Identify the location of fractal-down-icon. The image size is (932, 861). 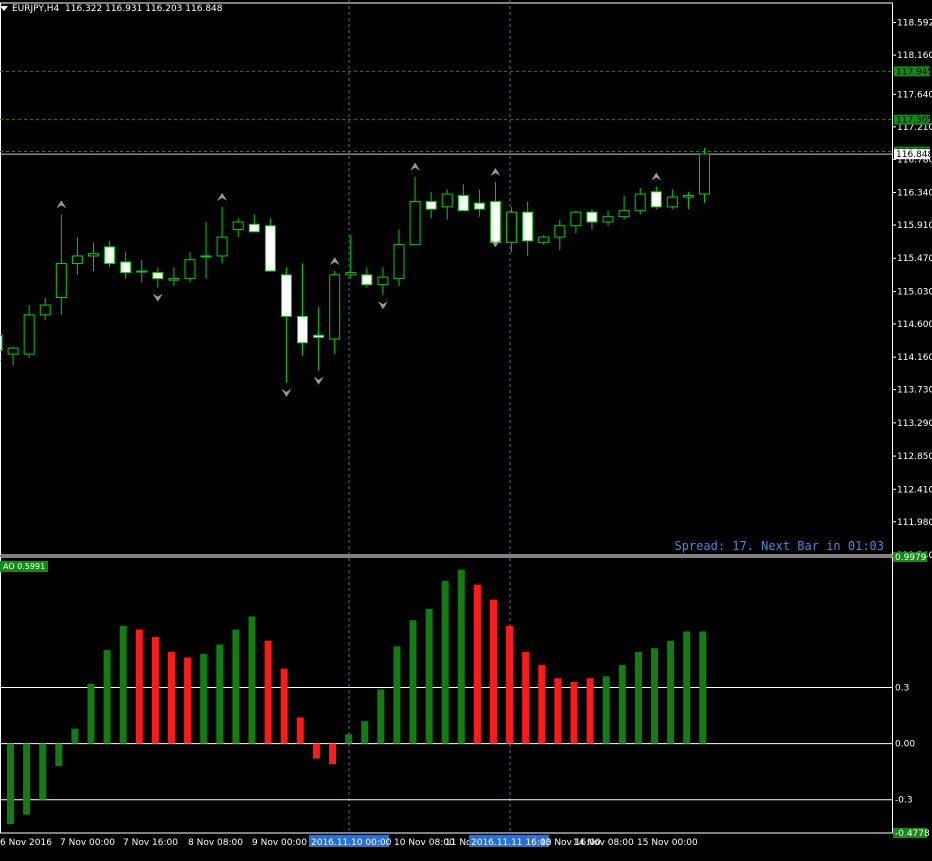
(286, 392).